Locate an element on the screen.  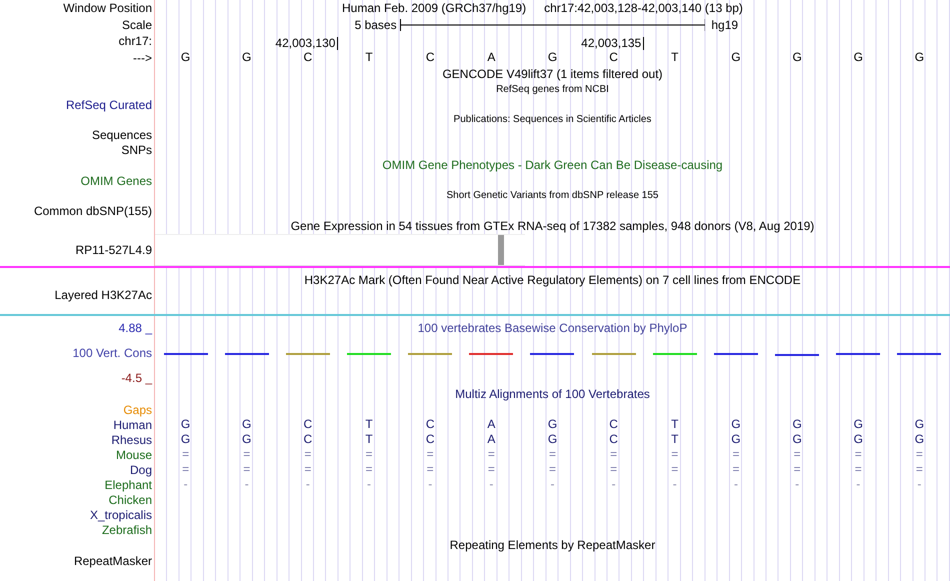
track-label: RefSeq Curated is located at coordinates (109, 105).